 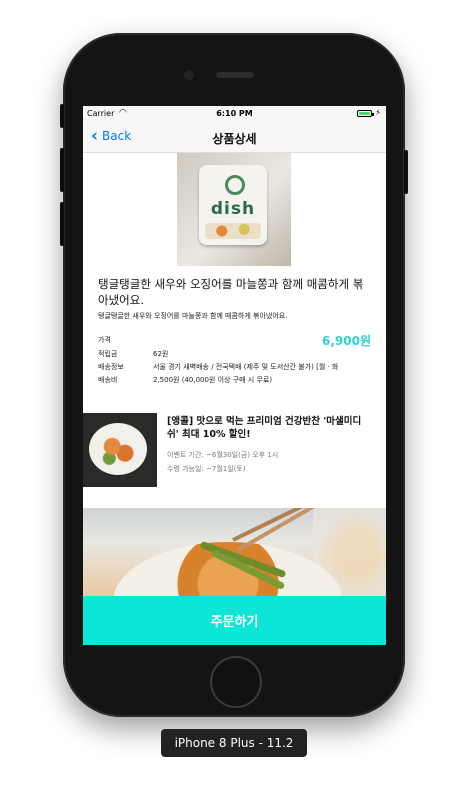 What do you see at coordinates (62, 224) in the screenshot?
I see `volume-down-button` at bounding box center [62, 224].